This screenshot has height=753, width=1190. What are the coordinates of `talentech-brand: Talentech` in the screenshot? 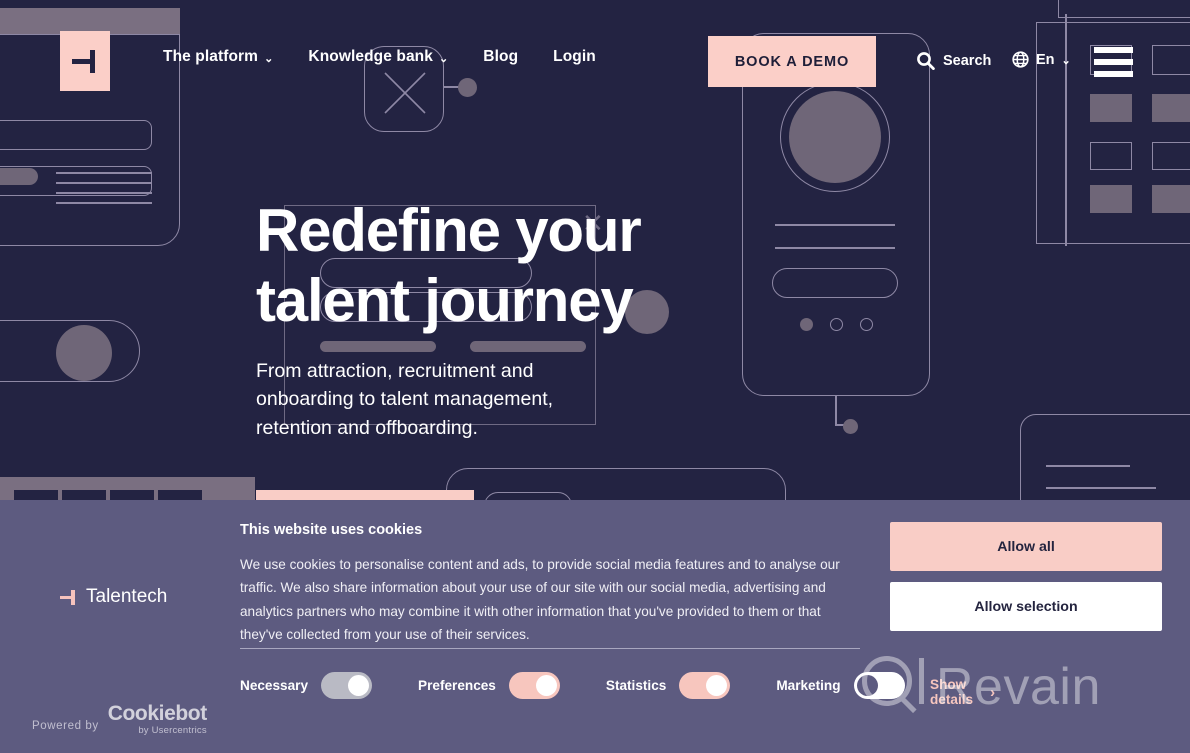 It's located at (113, 597).